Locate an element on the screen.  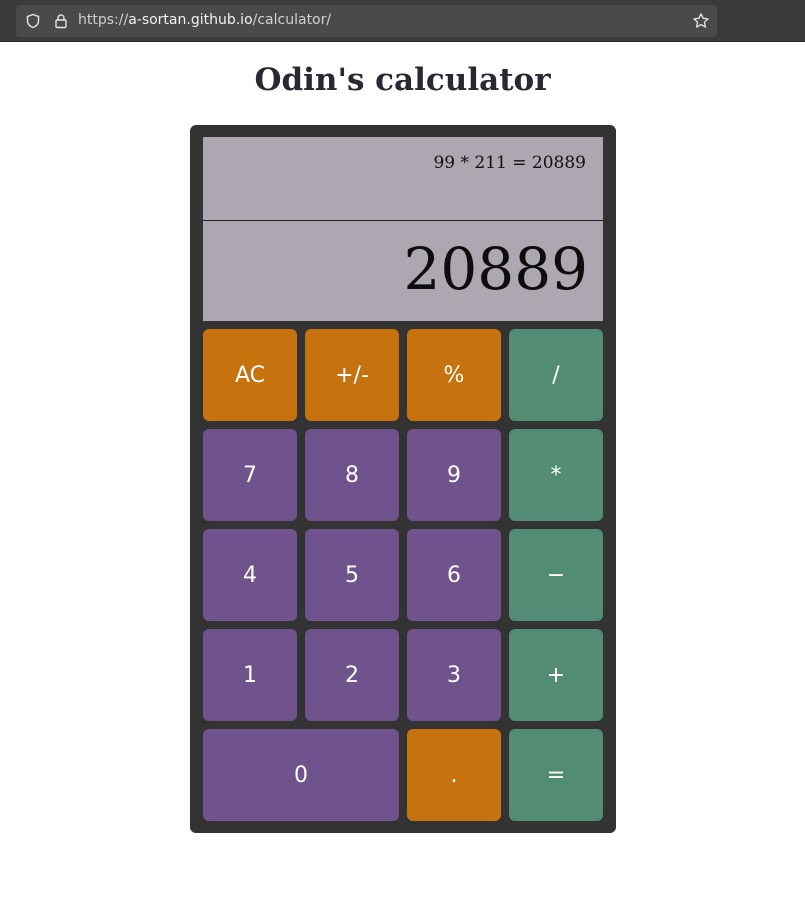
digit-1-button: 1 is located at coordinates (250, 675).